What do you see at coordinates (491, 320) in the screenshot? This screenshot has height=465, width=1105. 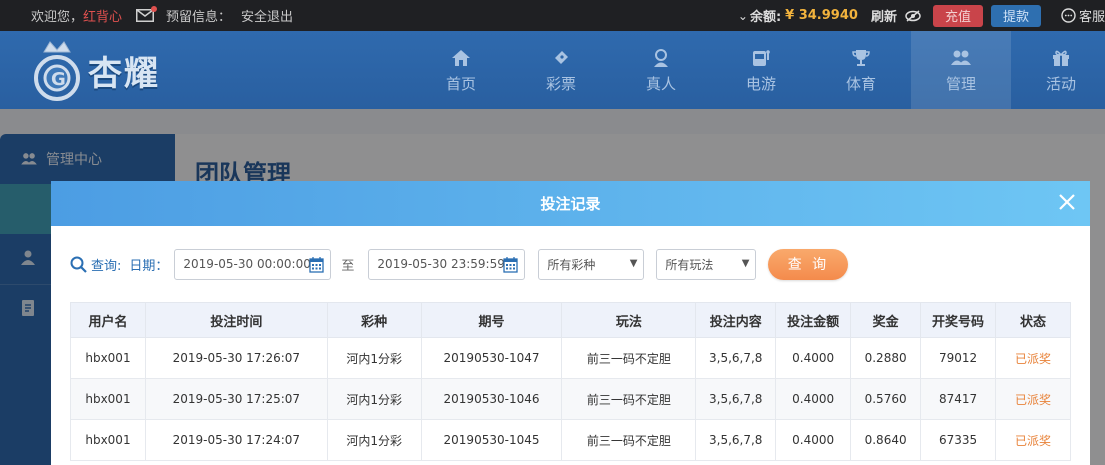 I see `column-header: 期号` at bounding box center [491, 320].